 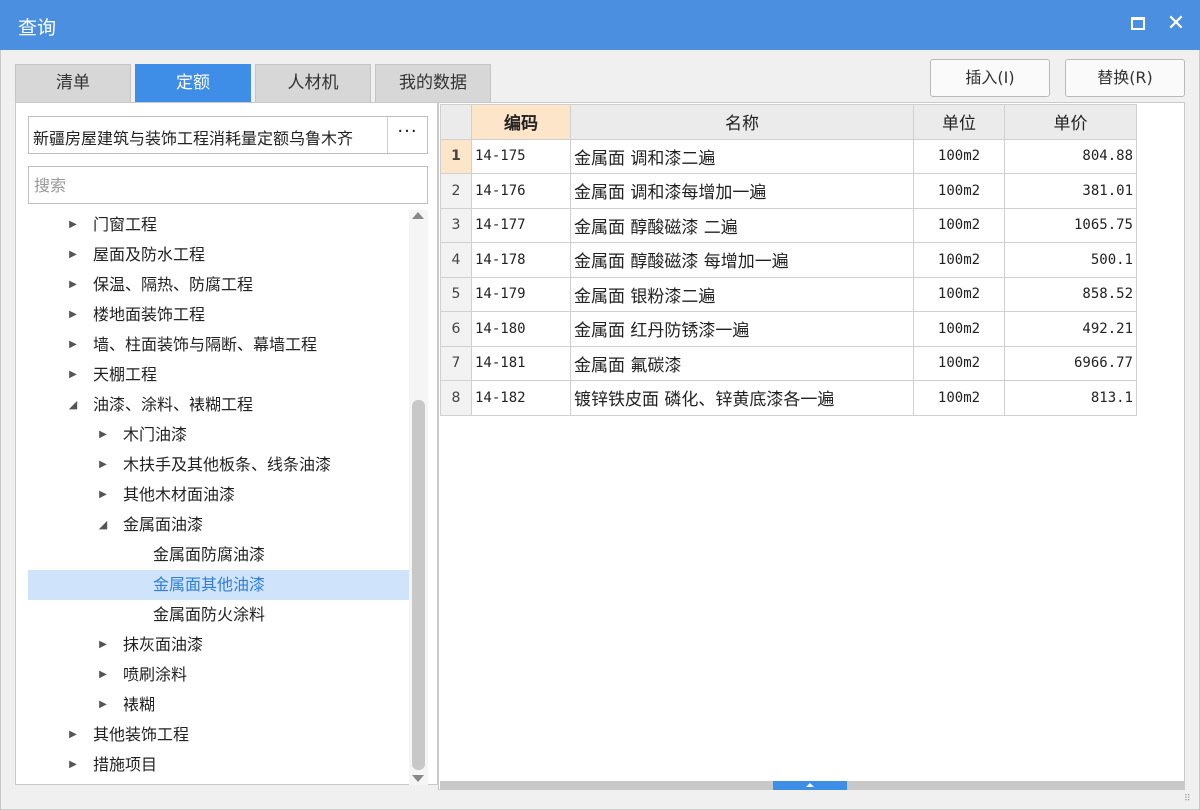 What do you see at coordinates (218, 495) in the screenshot?
I see `tree-item: ▶ 其他木材面油漆` at bounding box center [218, 495].